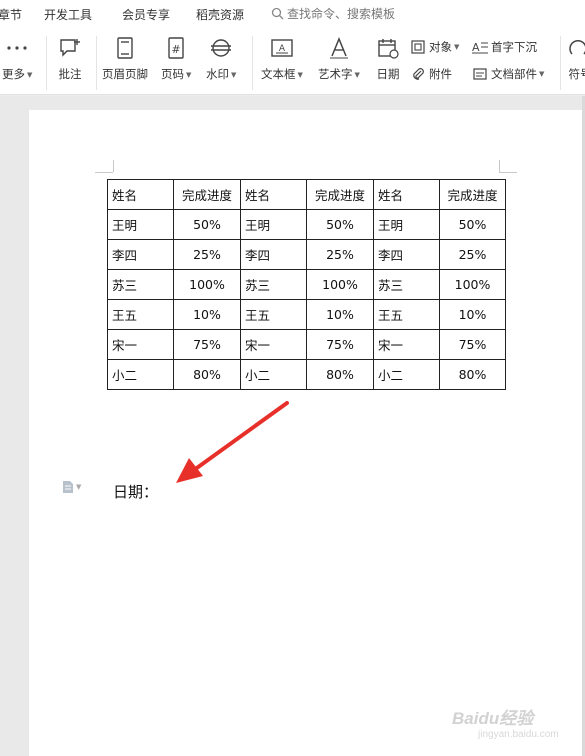  What do you see at coordinates (518, 734) in the screenshot?
I see `watermark-url: jingyan.baidu.com` at bounding box center [518, 734].